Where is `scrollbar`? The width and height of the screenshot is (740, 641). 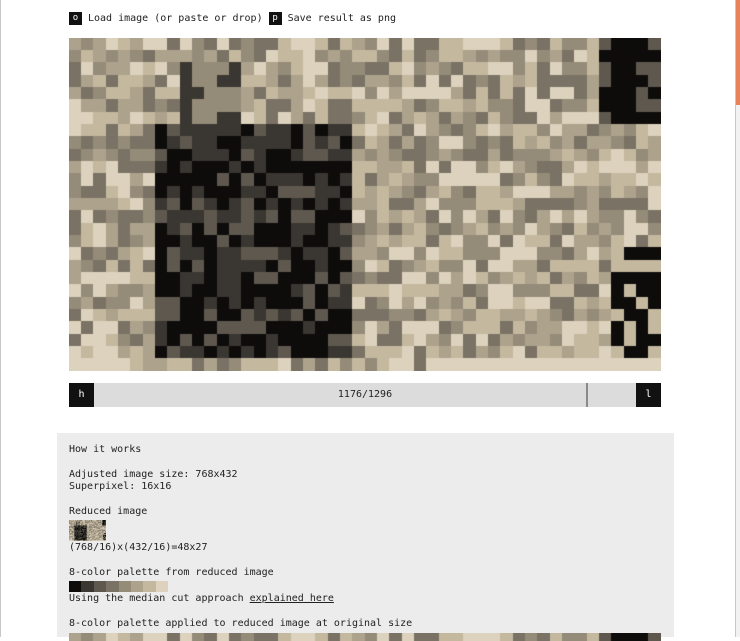
scrollbar is located at coordinates (738, 318).